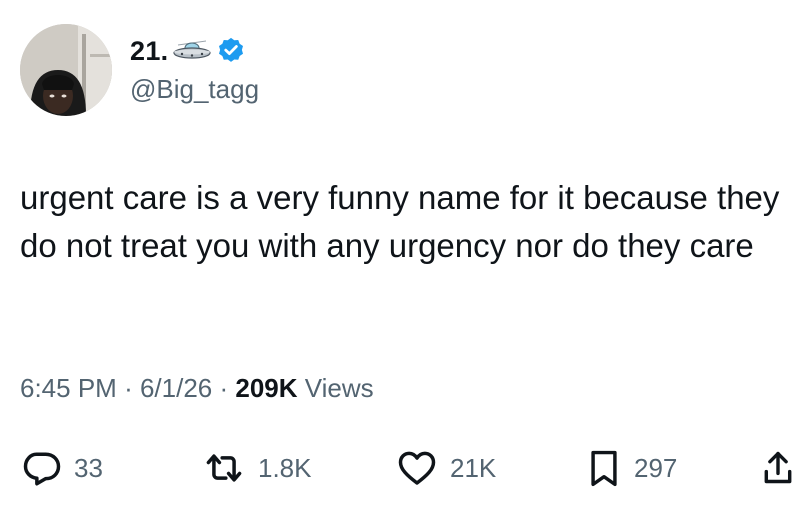 Image resolution: width=800 pixels, height=517 pixels. What do you see at coordinates (68, 388) in the screenshot?
I see `tweet-time: 6:45 PM` at bounding box center [68, 388].